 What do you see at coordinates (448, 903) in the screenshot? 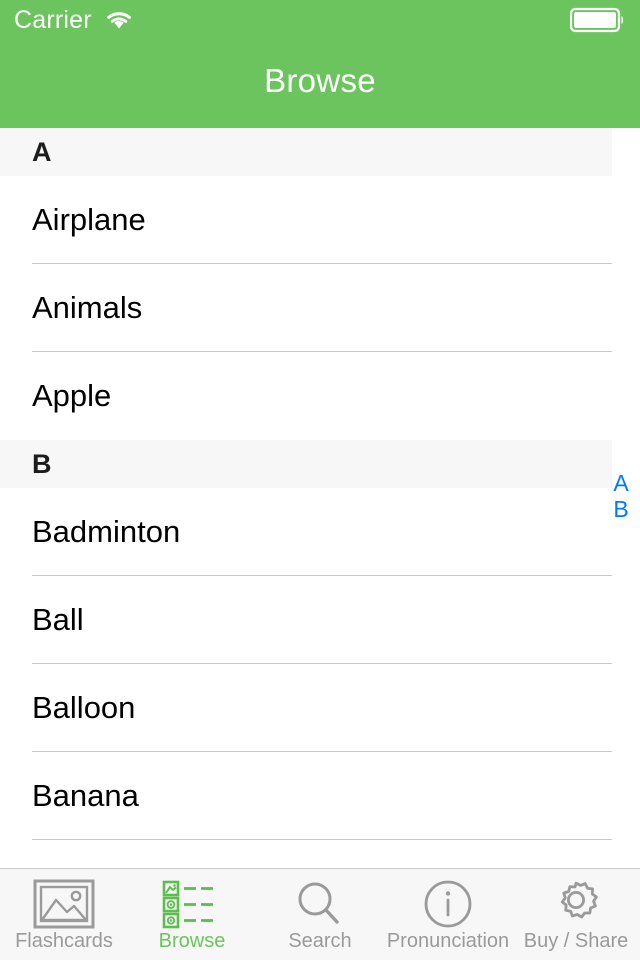
I see `info-icon` at bounding box center [448, 903].